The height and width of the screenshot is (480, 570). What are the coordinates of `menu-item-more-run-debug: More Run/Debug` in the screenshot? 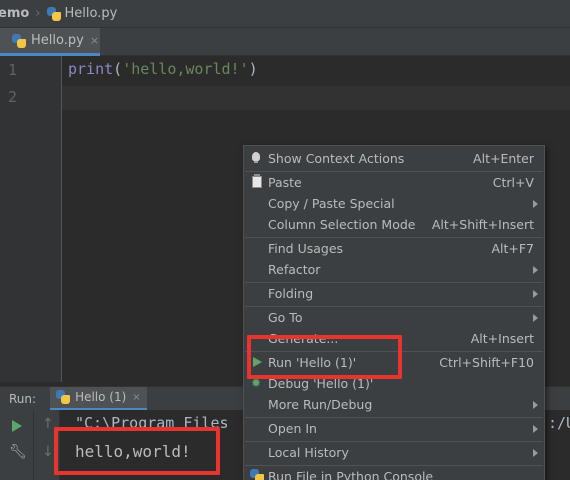 It's located at (394, 404).